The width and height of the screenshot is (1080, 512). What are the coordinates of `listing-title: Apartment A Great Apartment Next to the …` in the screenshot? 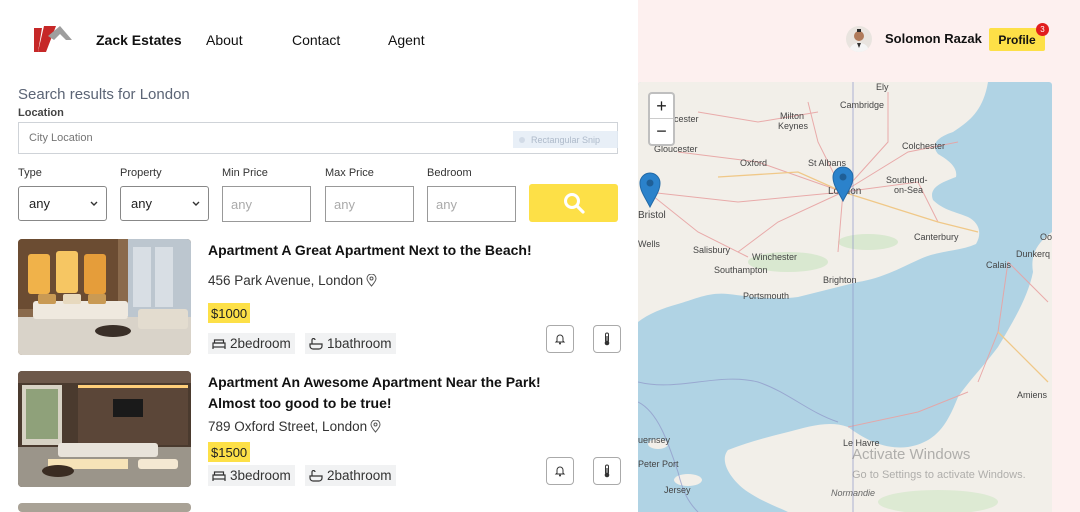 It's located at (370, 250).